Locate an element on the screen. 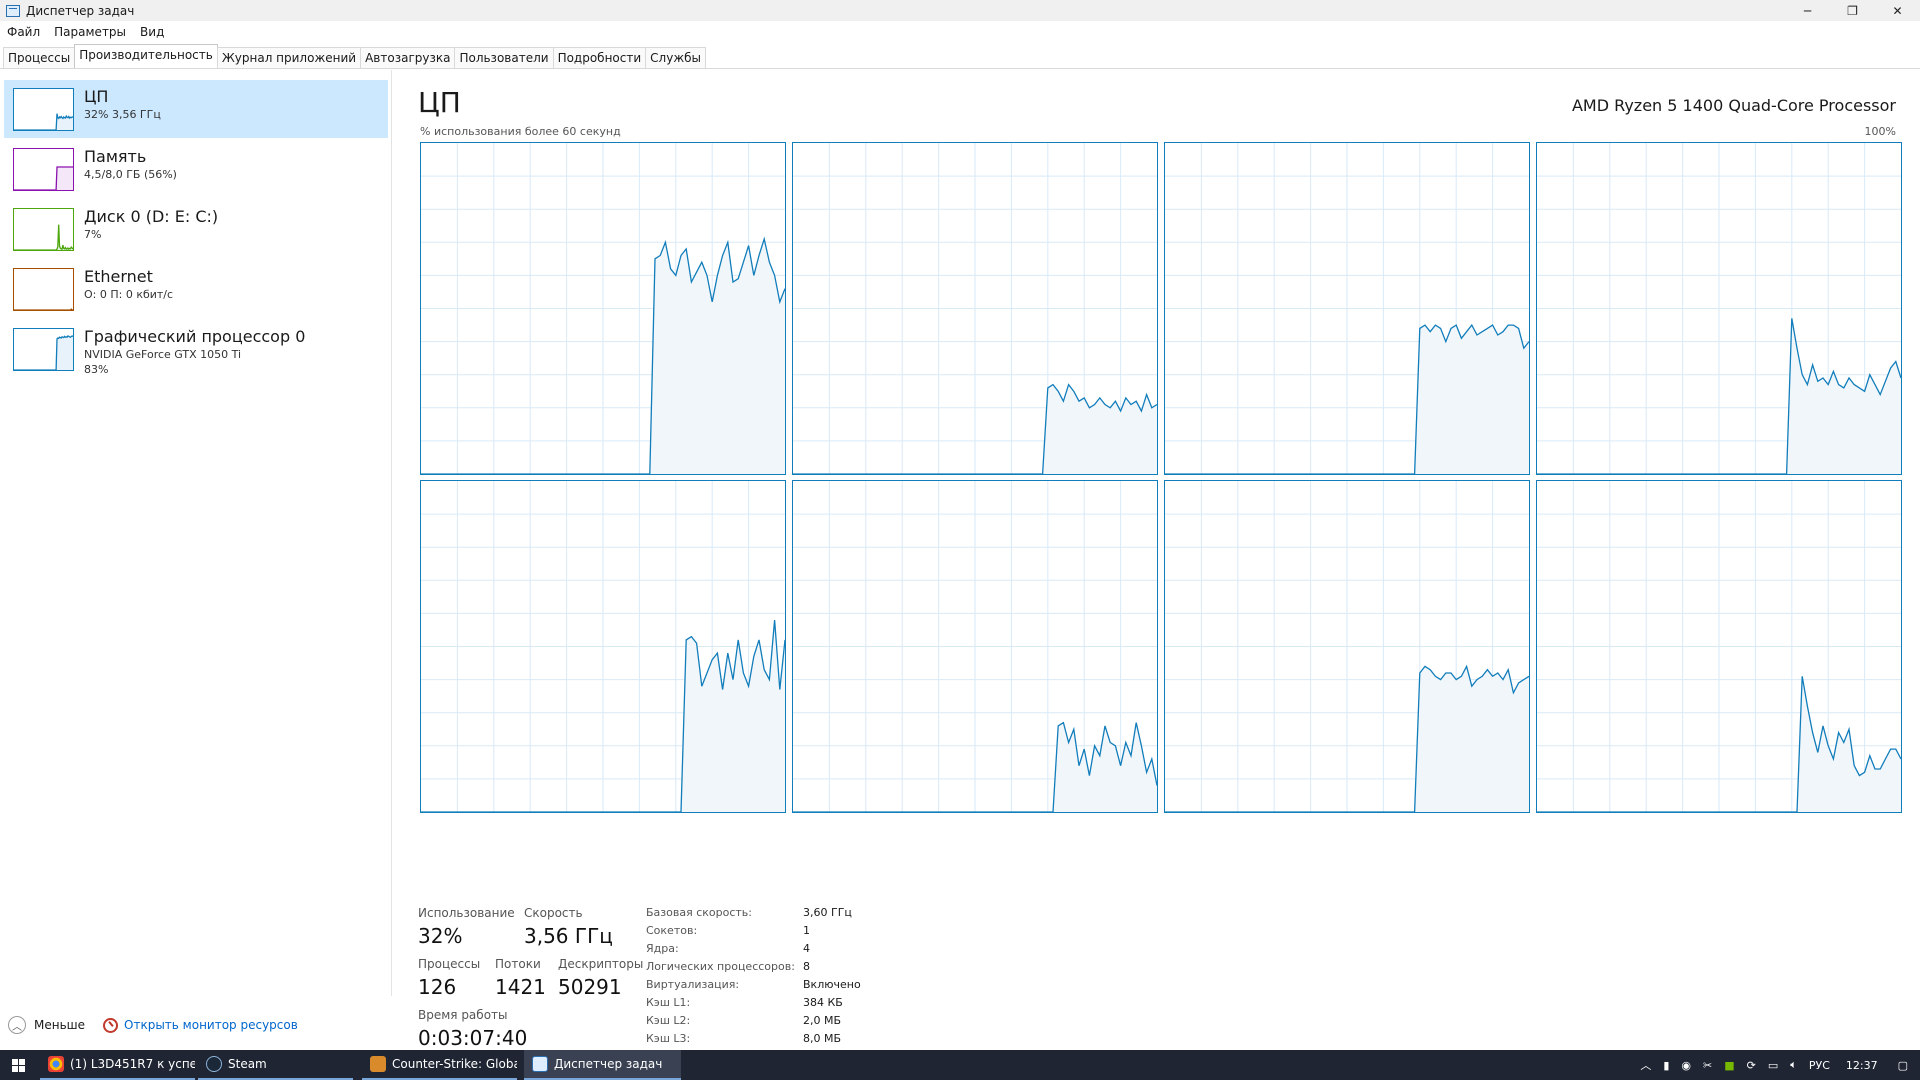  detail-value: 1 is located at coordinates (806, 930).